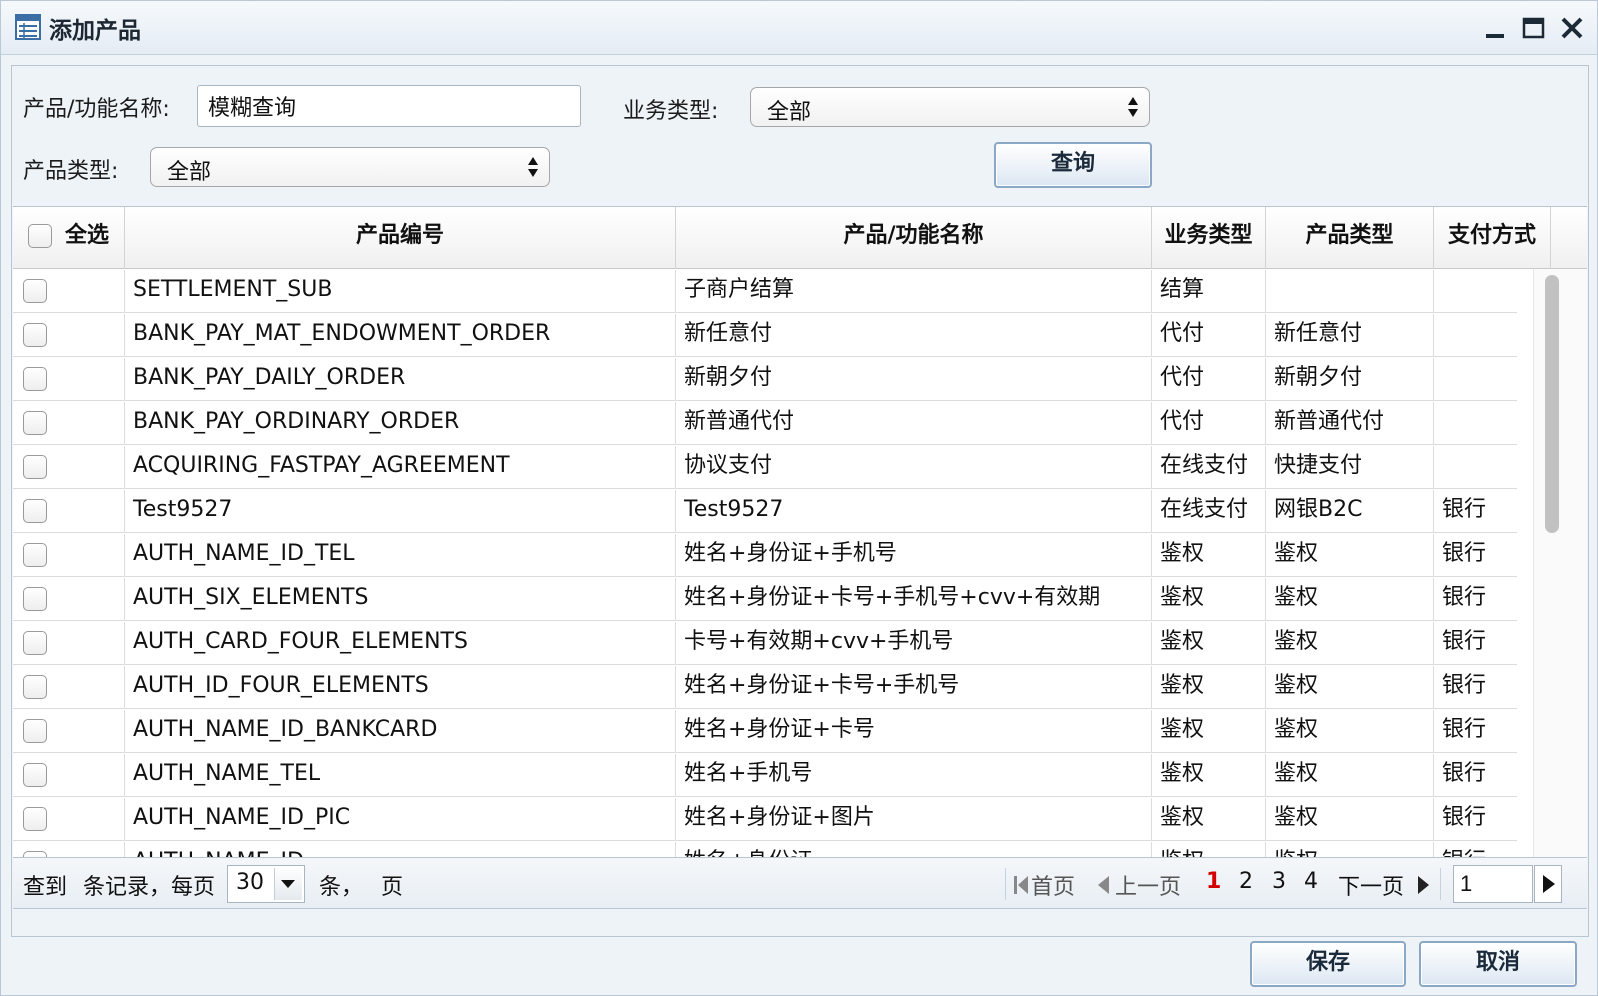 The width and height of the screenshot is (1598, 996). What do you see at coordinates (400, 643) in the screenshot?
I see `product-code-cell: AUTH_CARD_FOUR_ELEMENTS` at bounding box center [400, 643].